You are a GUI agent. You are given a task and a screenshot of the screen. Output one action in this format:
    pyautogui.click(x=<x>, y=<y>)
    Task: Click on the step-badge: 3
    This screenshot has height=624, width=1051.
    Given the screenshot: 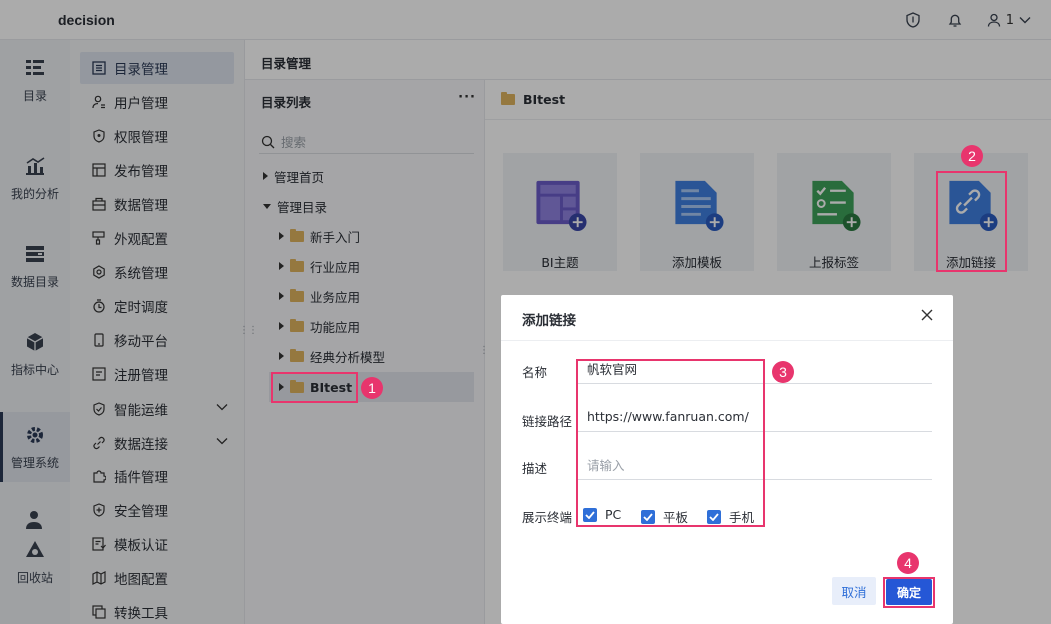 What is the action you would take?
    pyautogui.click(x=783, y=372)
    